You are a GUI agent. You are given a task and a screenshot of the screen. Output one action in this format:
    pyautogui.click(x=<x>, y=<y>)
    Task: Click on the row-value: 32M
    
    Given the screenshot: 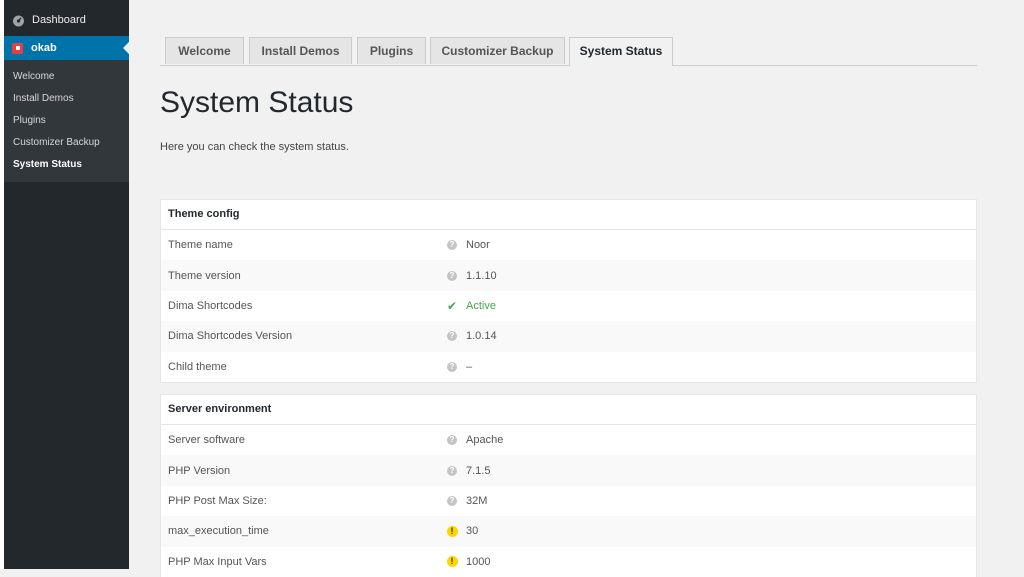 What is the action you would take?
    pyautogui.click(x=477, y=500)
    